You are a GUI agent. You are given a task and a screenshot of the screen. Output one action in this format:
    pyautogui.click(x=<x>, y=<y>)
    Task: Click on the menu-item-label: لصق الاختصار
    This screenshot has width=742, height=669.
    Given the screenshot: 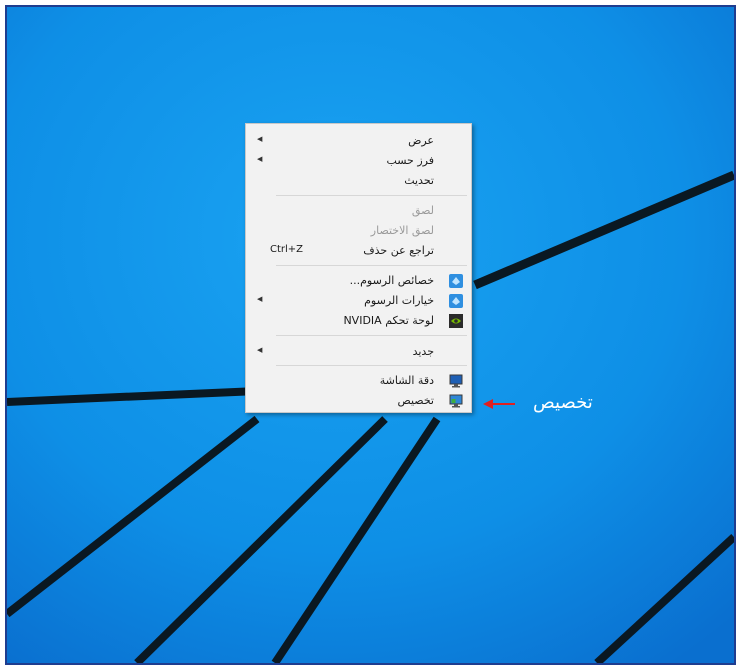 What is the action you would take?
    pyautogui.click(x=402, y=230)
    